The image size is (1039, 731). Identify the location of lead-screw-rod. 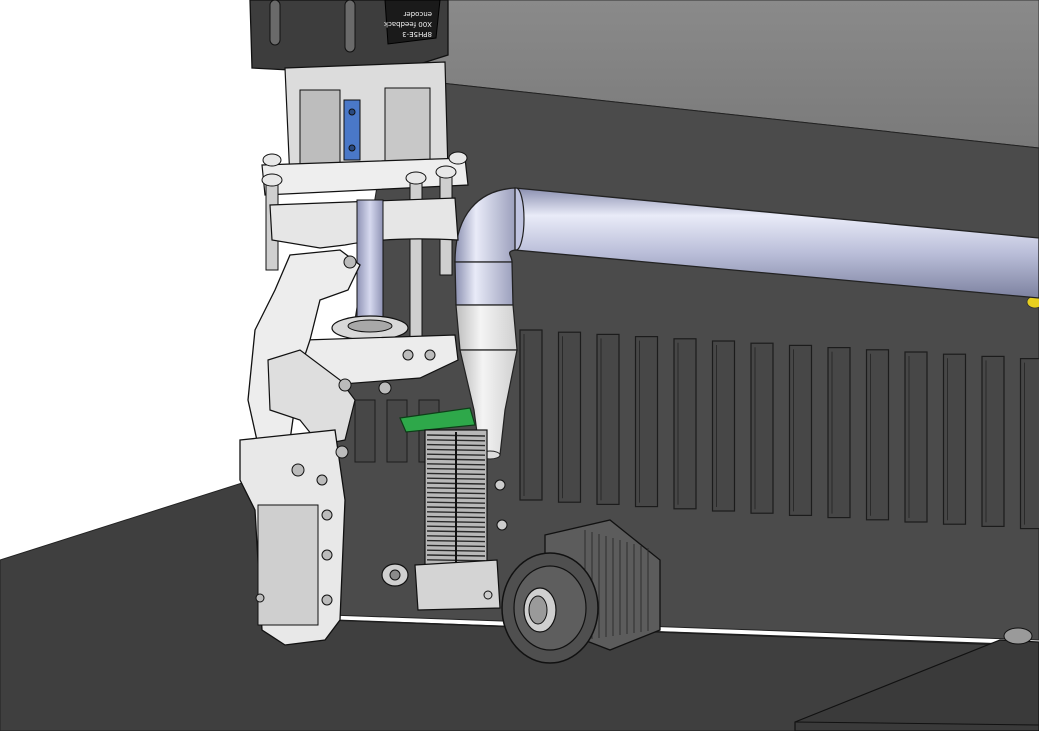
(370, 265).